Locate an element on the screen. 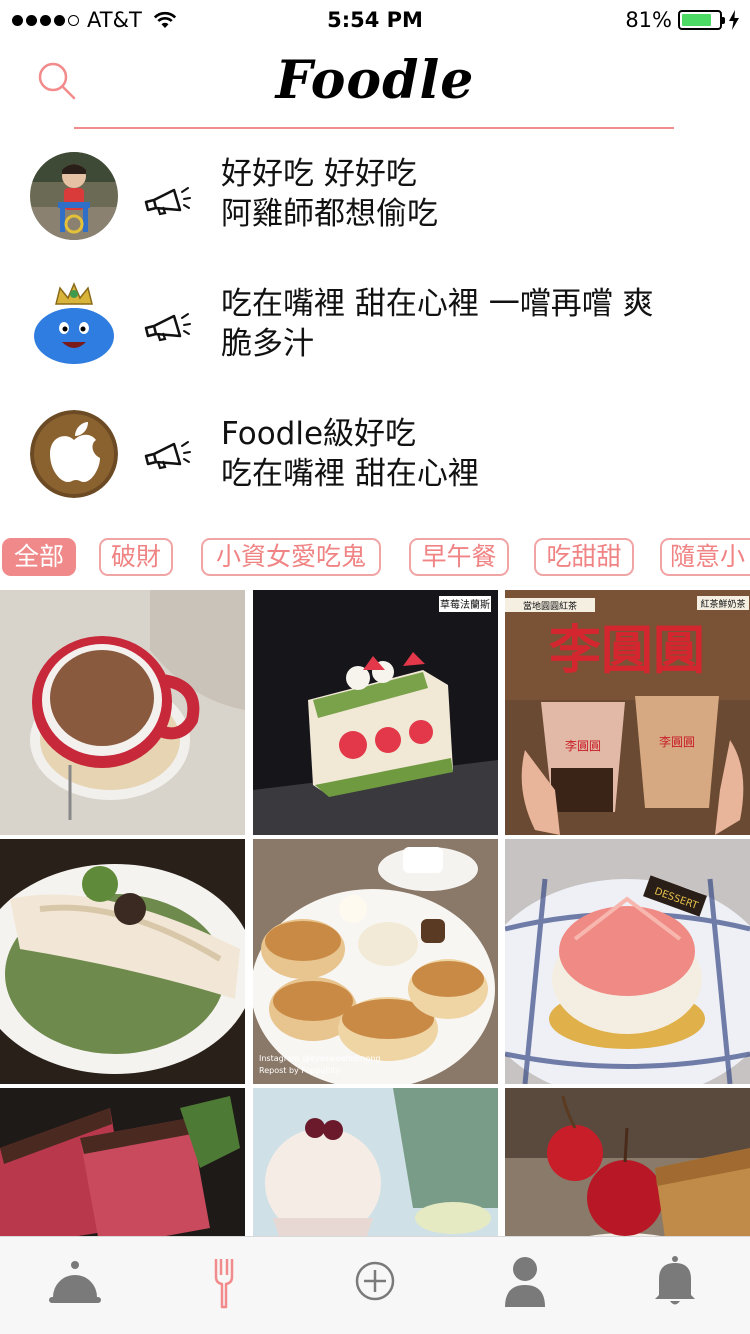 The width and height of the screenshot is (750, 1334). photo-sign-text: 李圓圓 is located at coordinates (627, 650).